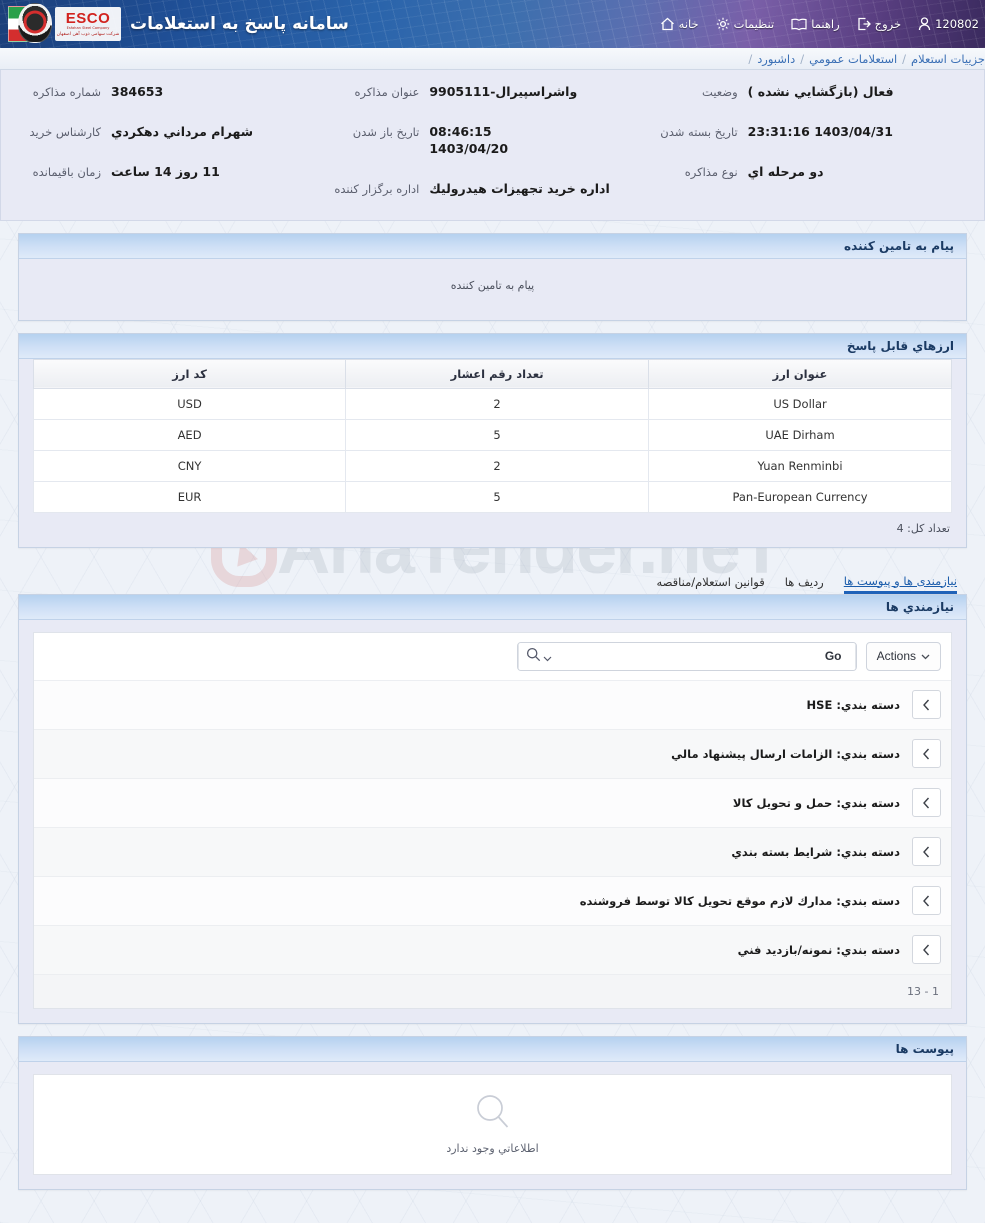 The image size is (985, 1223). What do you see at coordinates (492, 803) in the screenshot?
I see `list-item: دسته بندي: حمل و تحویل کالا` at bounding box center [492, 803].